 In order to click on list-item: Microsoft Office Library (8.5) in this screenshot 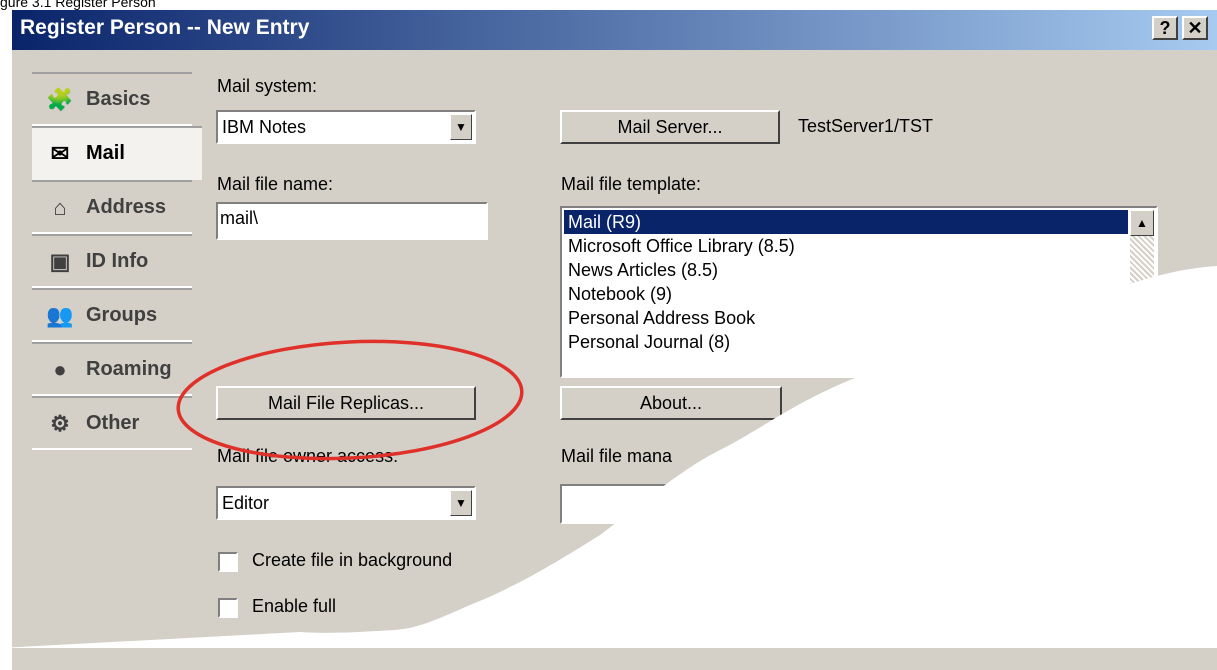, I will do `click(846, 246)`.